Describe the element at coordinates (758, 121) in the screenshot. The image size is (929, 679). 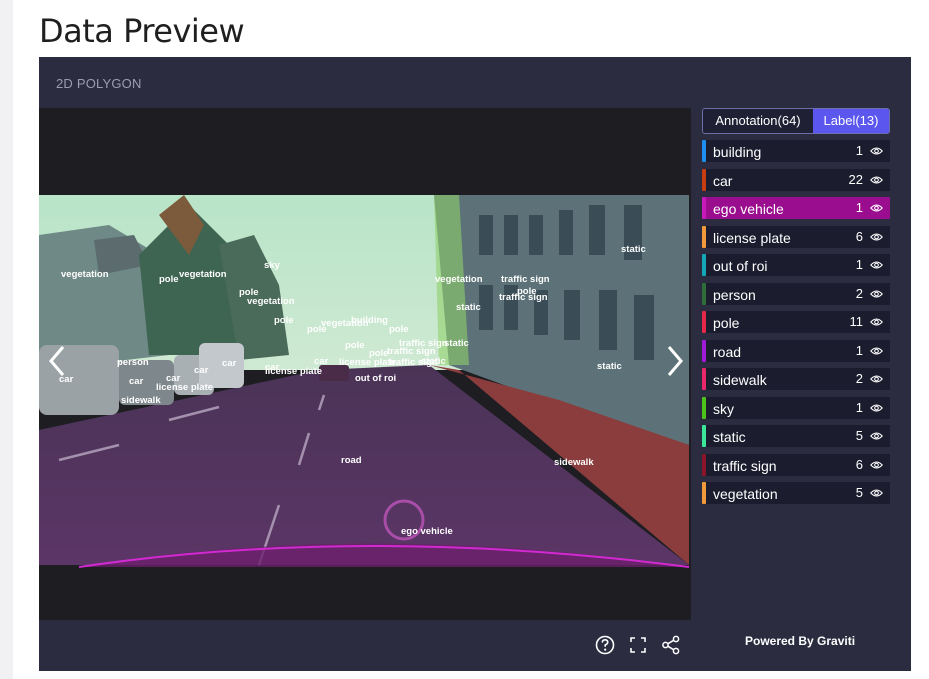
I see `tab-annotation: Annotation(64)` at that location.